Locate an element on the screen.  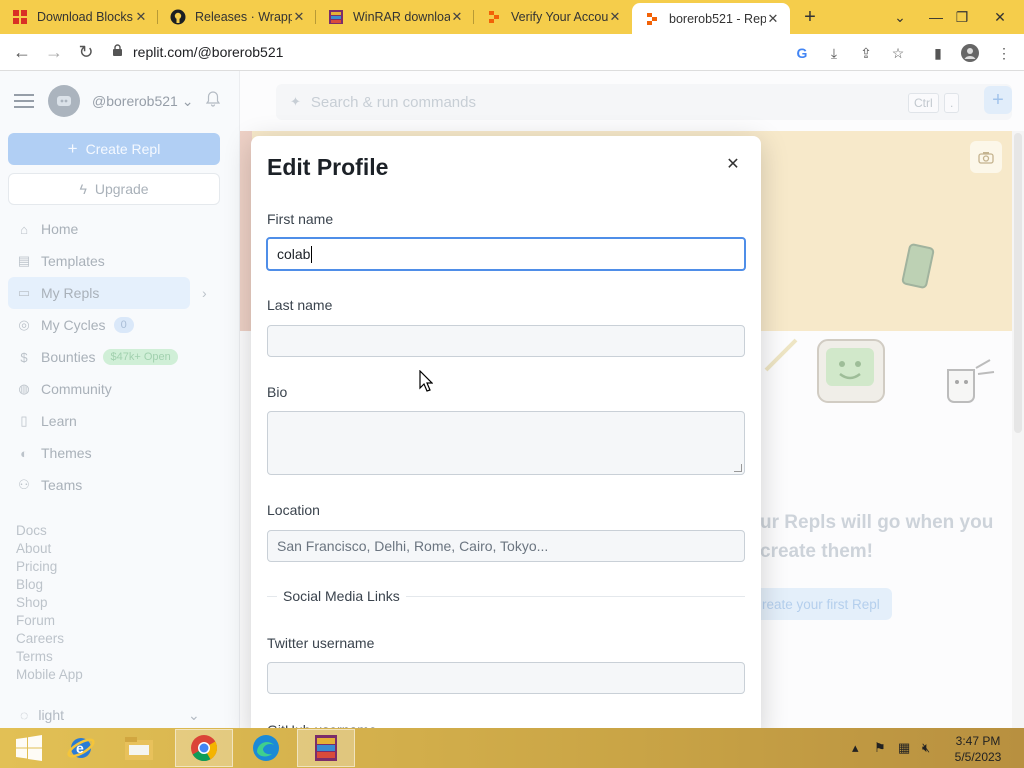
first-name-value: colab is located at coordinates (294, 254).